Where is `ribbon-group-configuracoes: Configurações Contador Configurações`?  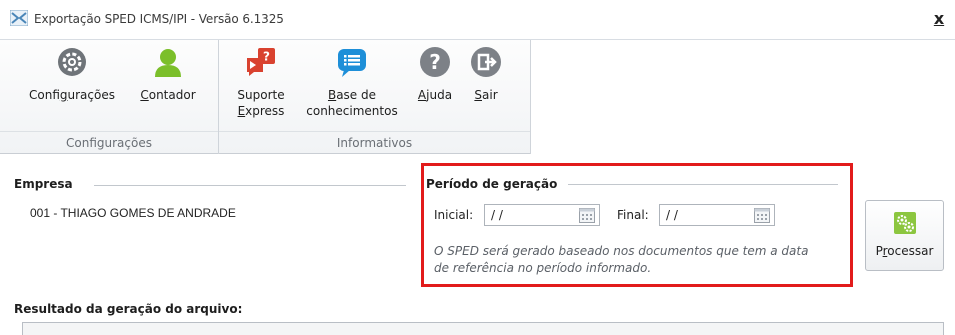 ribbon-group-configuracoes: Configurações Contador Configurações is located at coordinates (109, 97).